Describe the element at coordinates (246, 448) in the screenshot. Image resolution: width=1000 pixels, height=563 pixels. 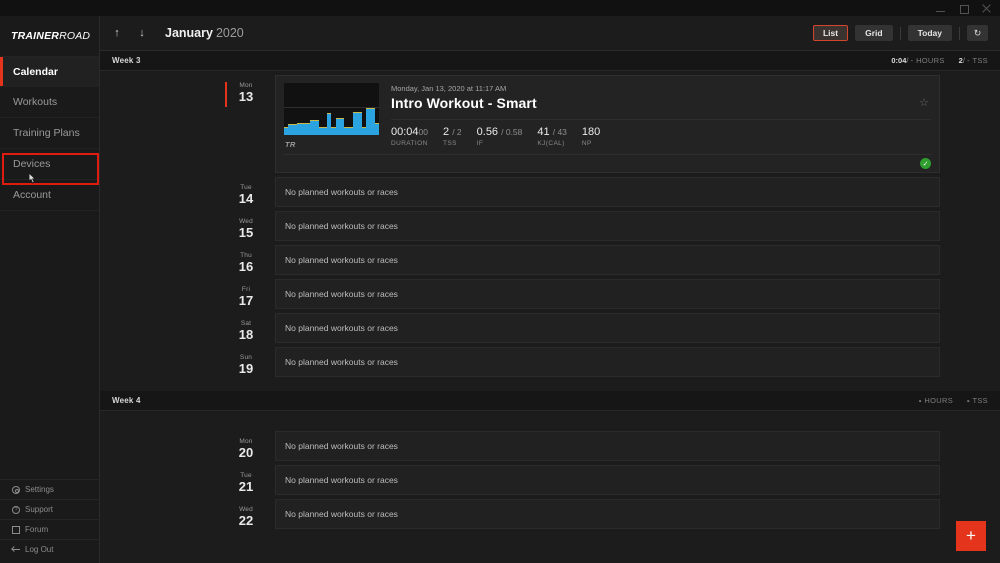
I see `day-date: Mon 20` at that location.